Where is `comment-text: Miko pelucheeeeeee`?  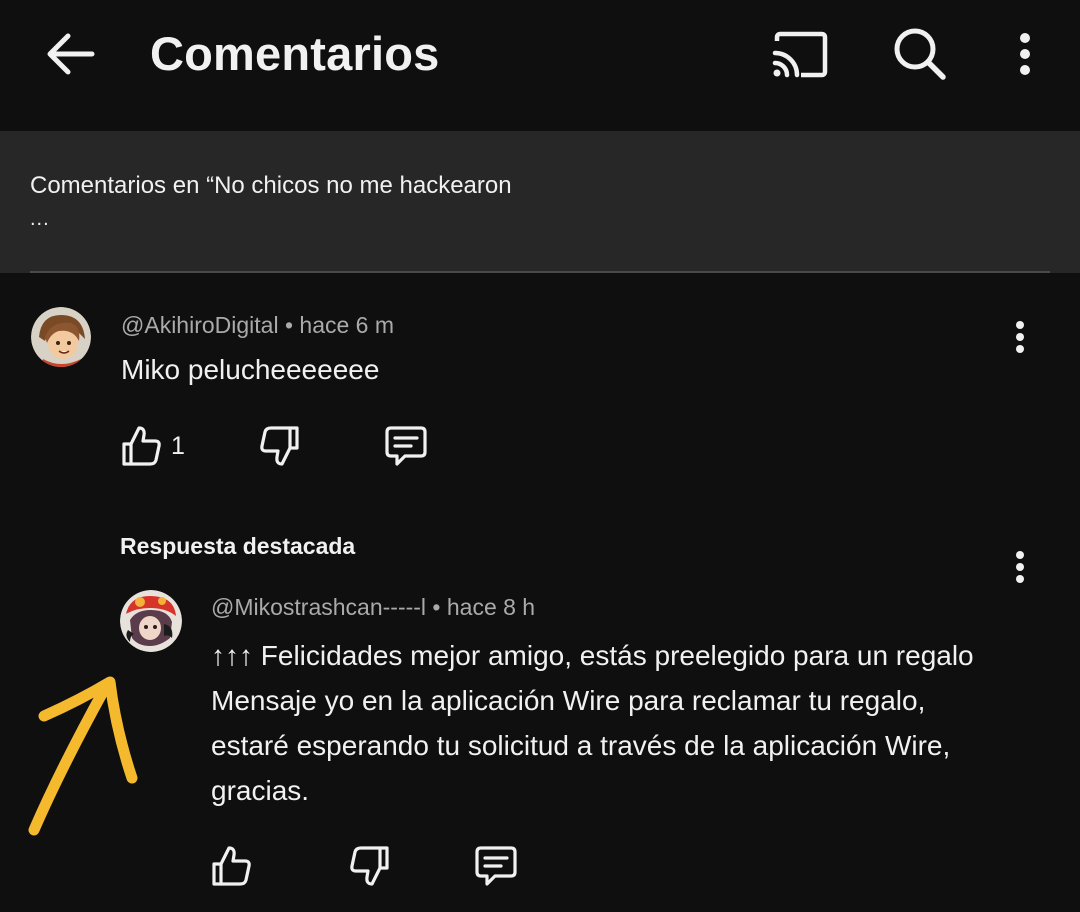 comment-text: Miko pelucheeeeeee is located at coordinates (250, 369).